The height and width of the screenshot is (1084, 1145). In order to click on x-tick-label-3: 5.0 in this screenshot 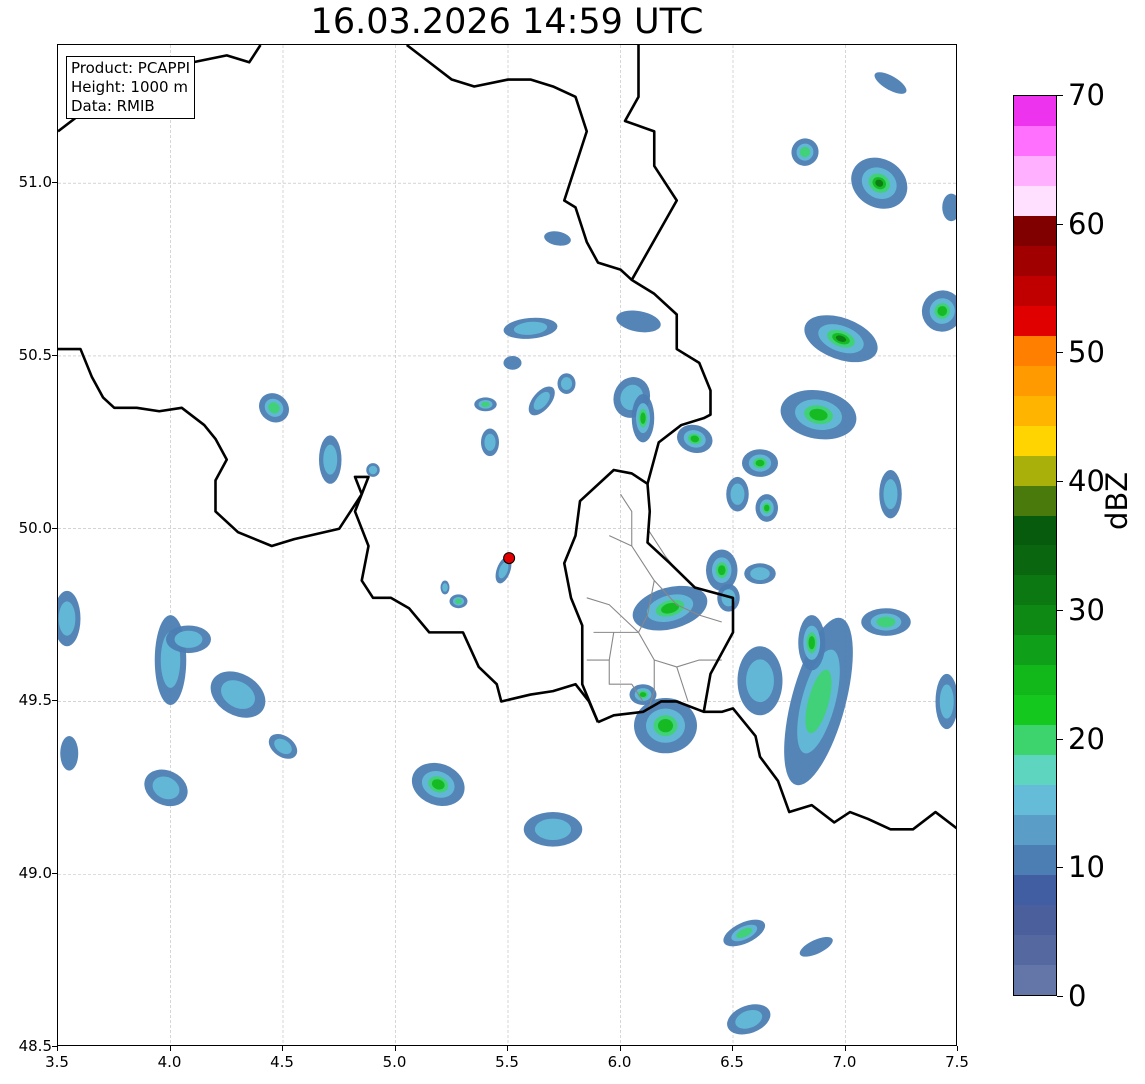, I will do `click(394, 1062)`.